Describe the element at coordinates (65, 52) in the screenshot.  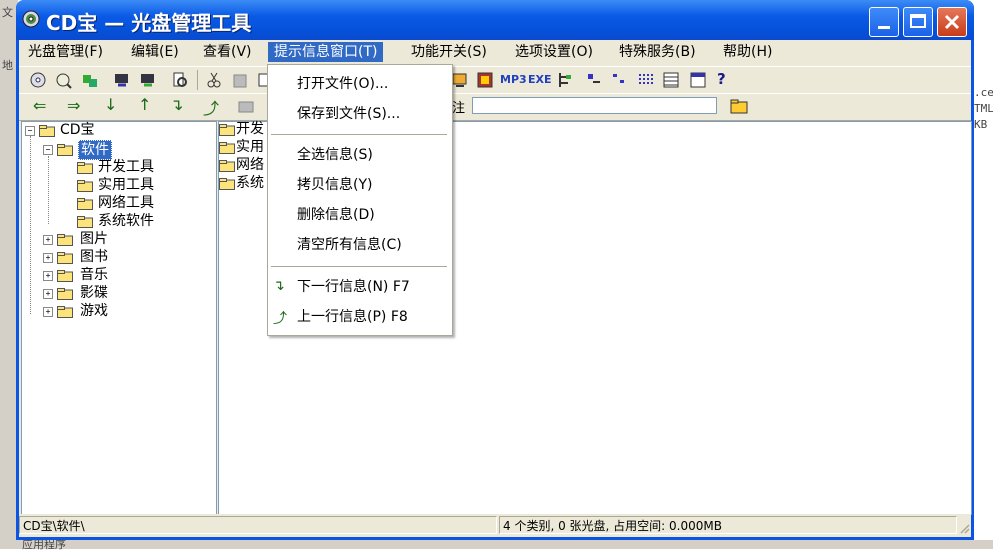
I see `menu-disc-manage: 光盘管理(F)` at that location.